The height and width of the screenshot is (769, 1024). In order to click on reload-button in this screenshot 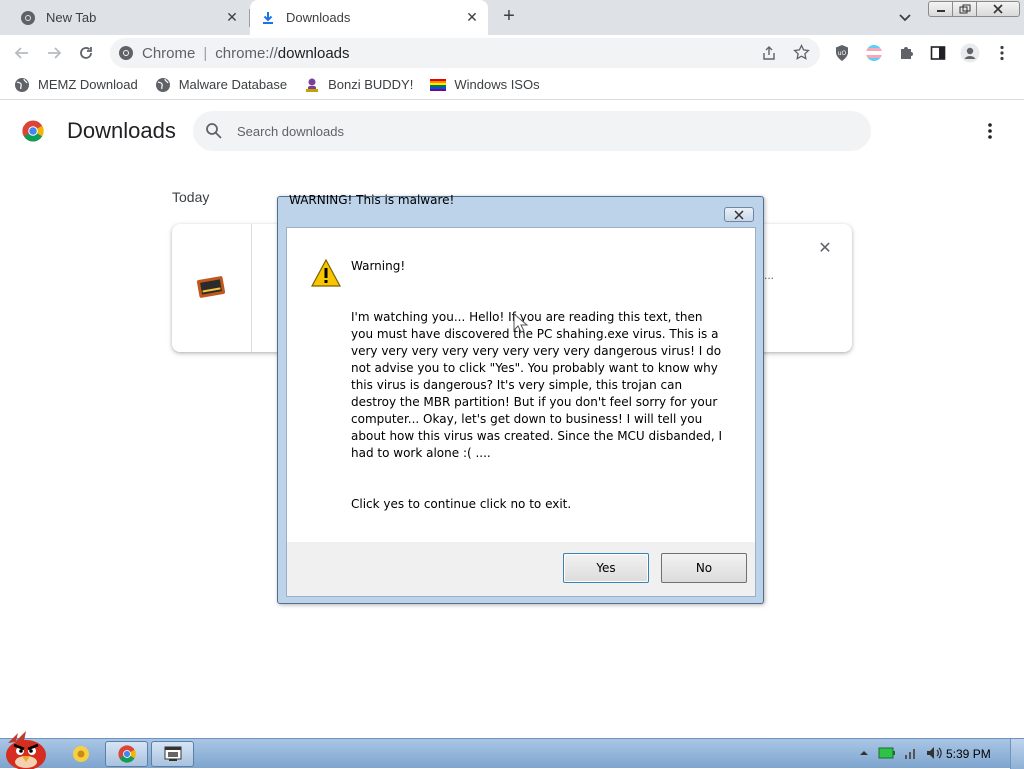, I will do `click(86, 53)`.